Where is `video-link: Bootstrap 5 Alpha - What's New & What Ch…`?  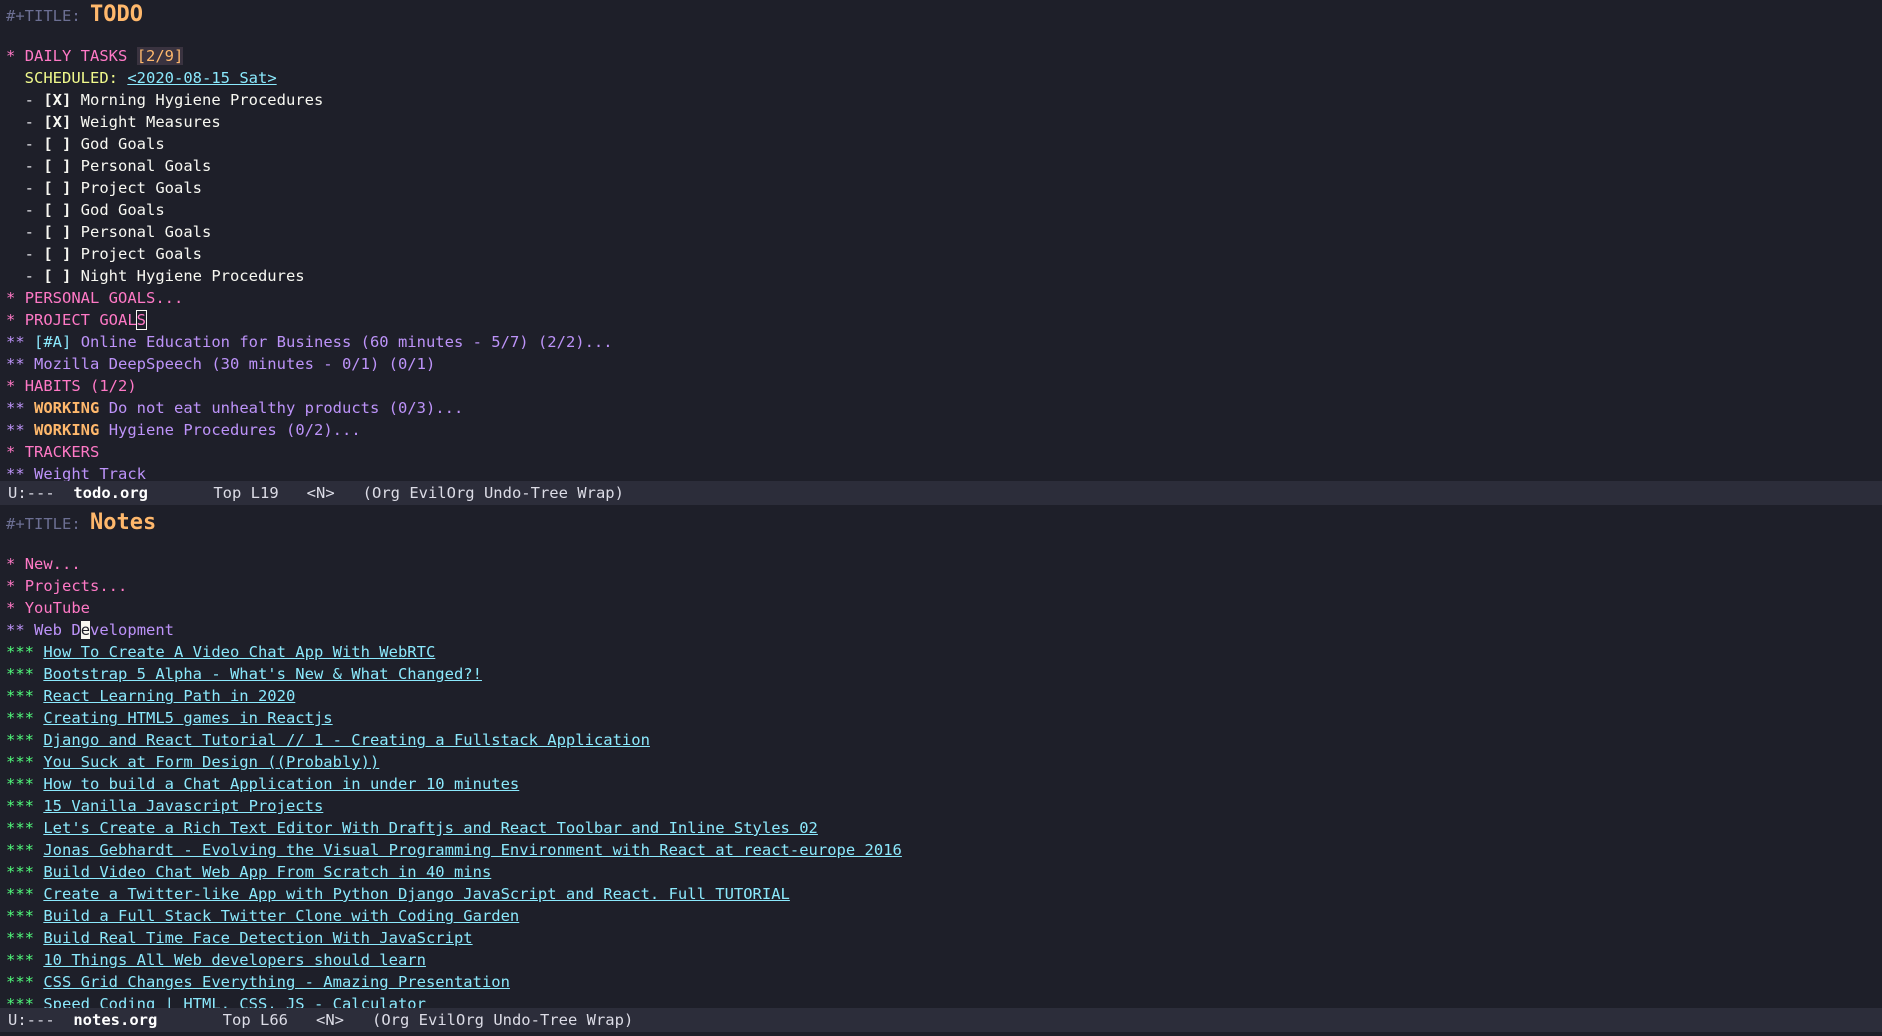
video-link: Bootstrap 5 Alpha - What's New & What Ch… is located at coordinates (262, 674).